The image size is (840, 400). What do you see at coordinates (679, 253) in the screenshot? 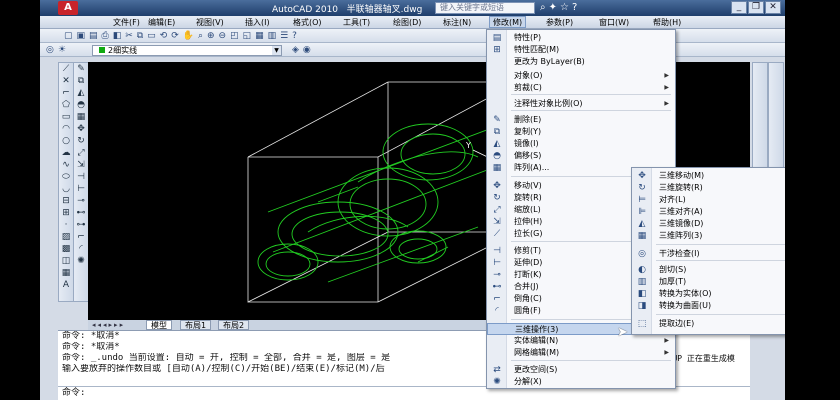
I see `3d-submenu-item-label: 干涉检查(I)` at bounding box center [679, 253].